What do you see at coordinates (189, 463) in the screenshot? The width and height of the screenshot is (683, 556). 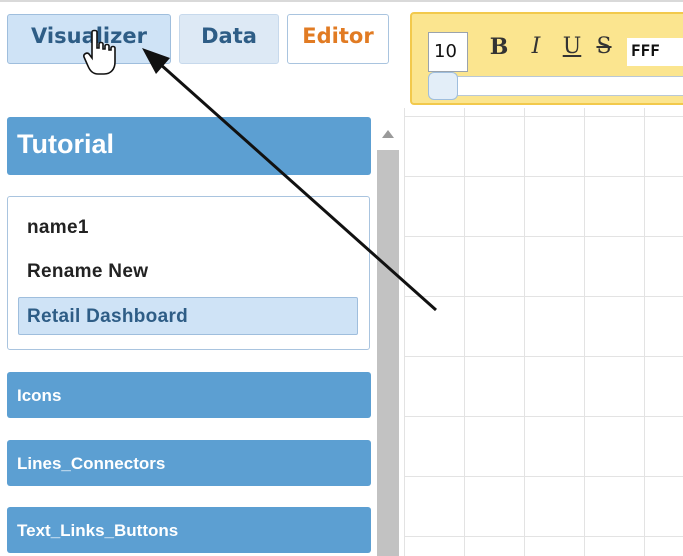 I see `accordion-lines-connectors: Lines_Connectors` at bounding box center [189, 463].